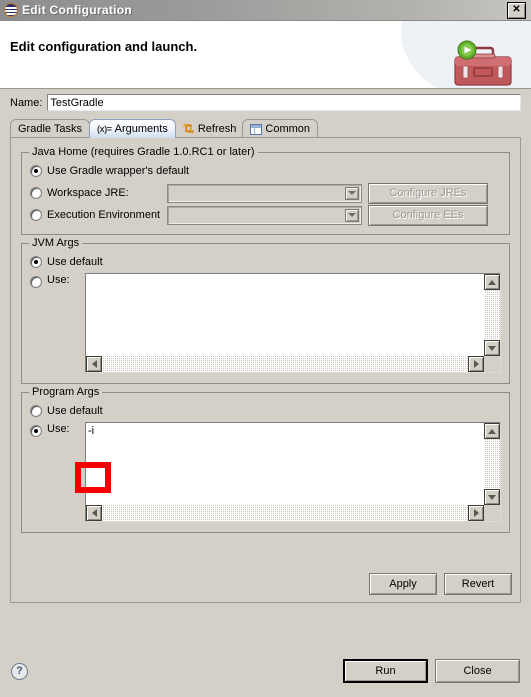 Image resolution: width=531 pixels, height=697 pixels. I want to click on java-home-option-wrapper-execution-env: Execution Environment Configure EEs, so click(265, 215).